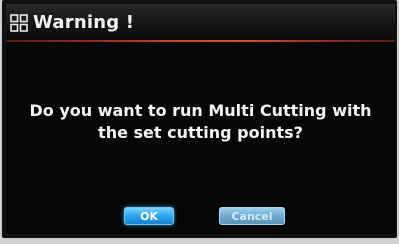  What do you see at coordinates (200, 132) in the screenshot?
I see `message-line-2: the set cutting points?` at bounding box center [200, 132].